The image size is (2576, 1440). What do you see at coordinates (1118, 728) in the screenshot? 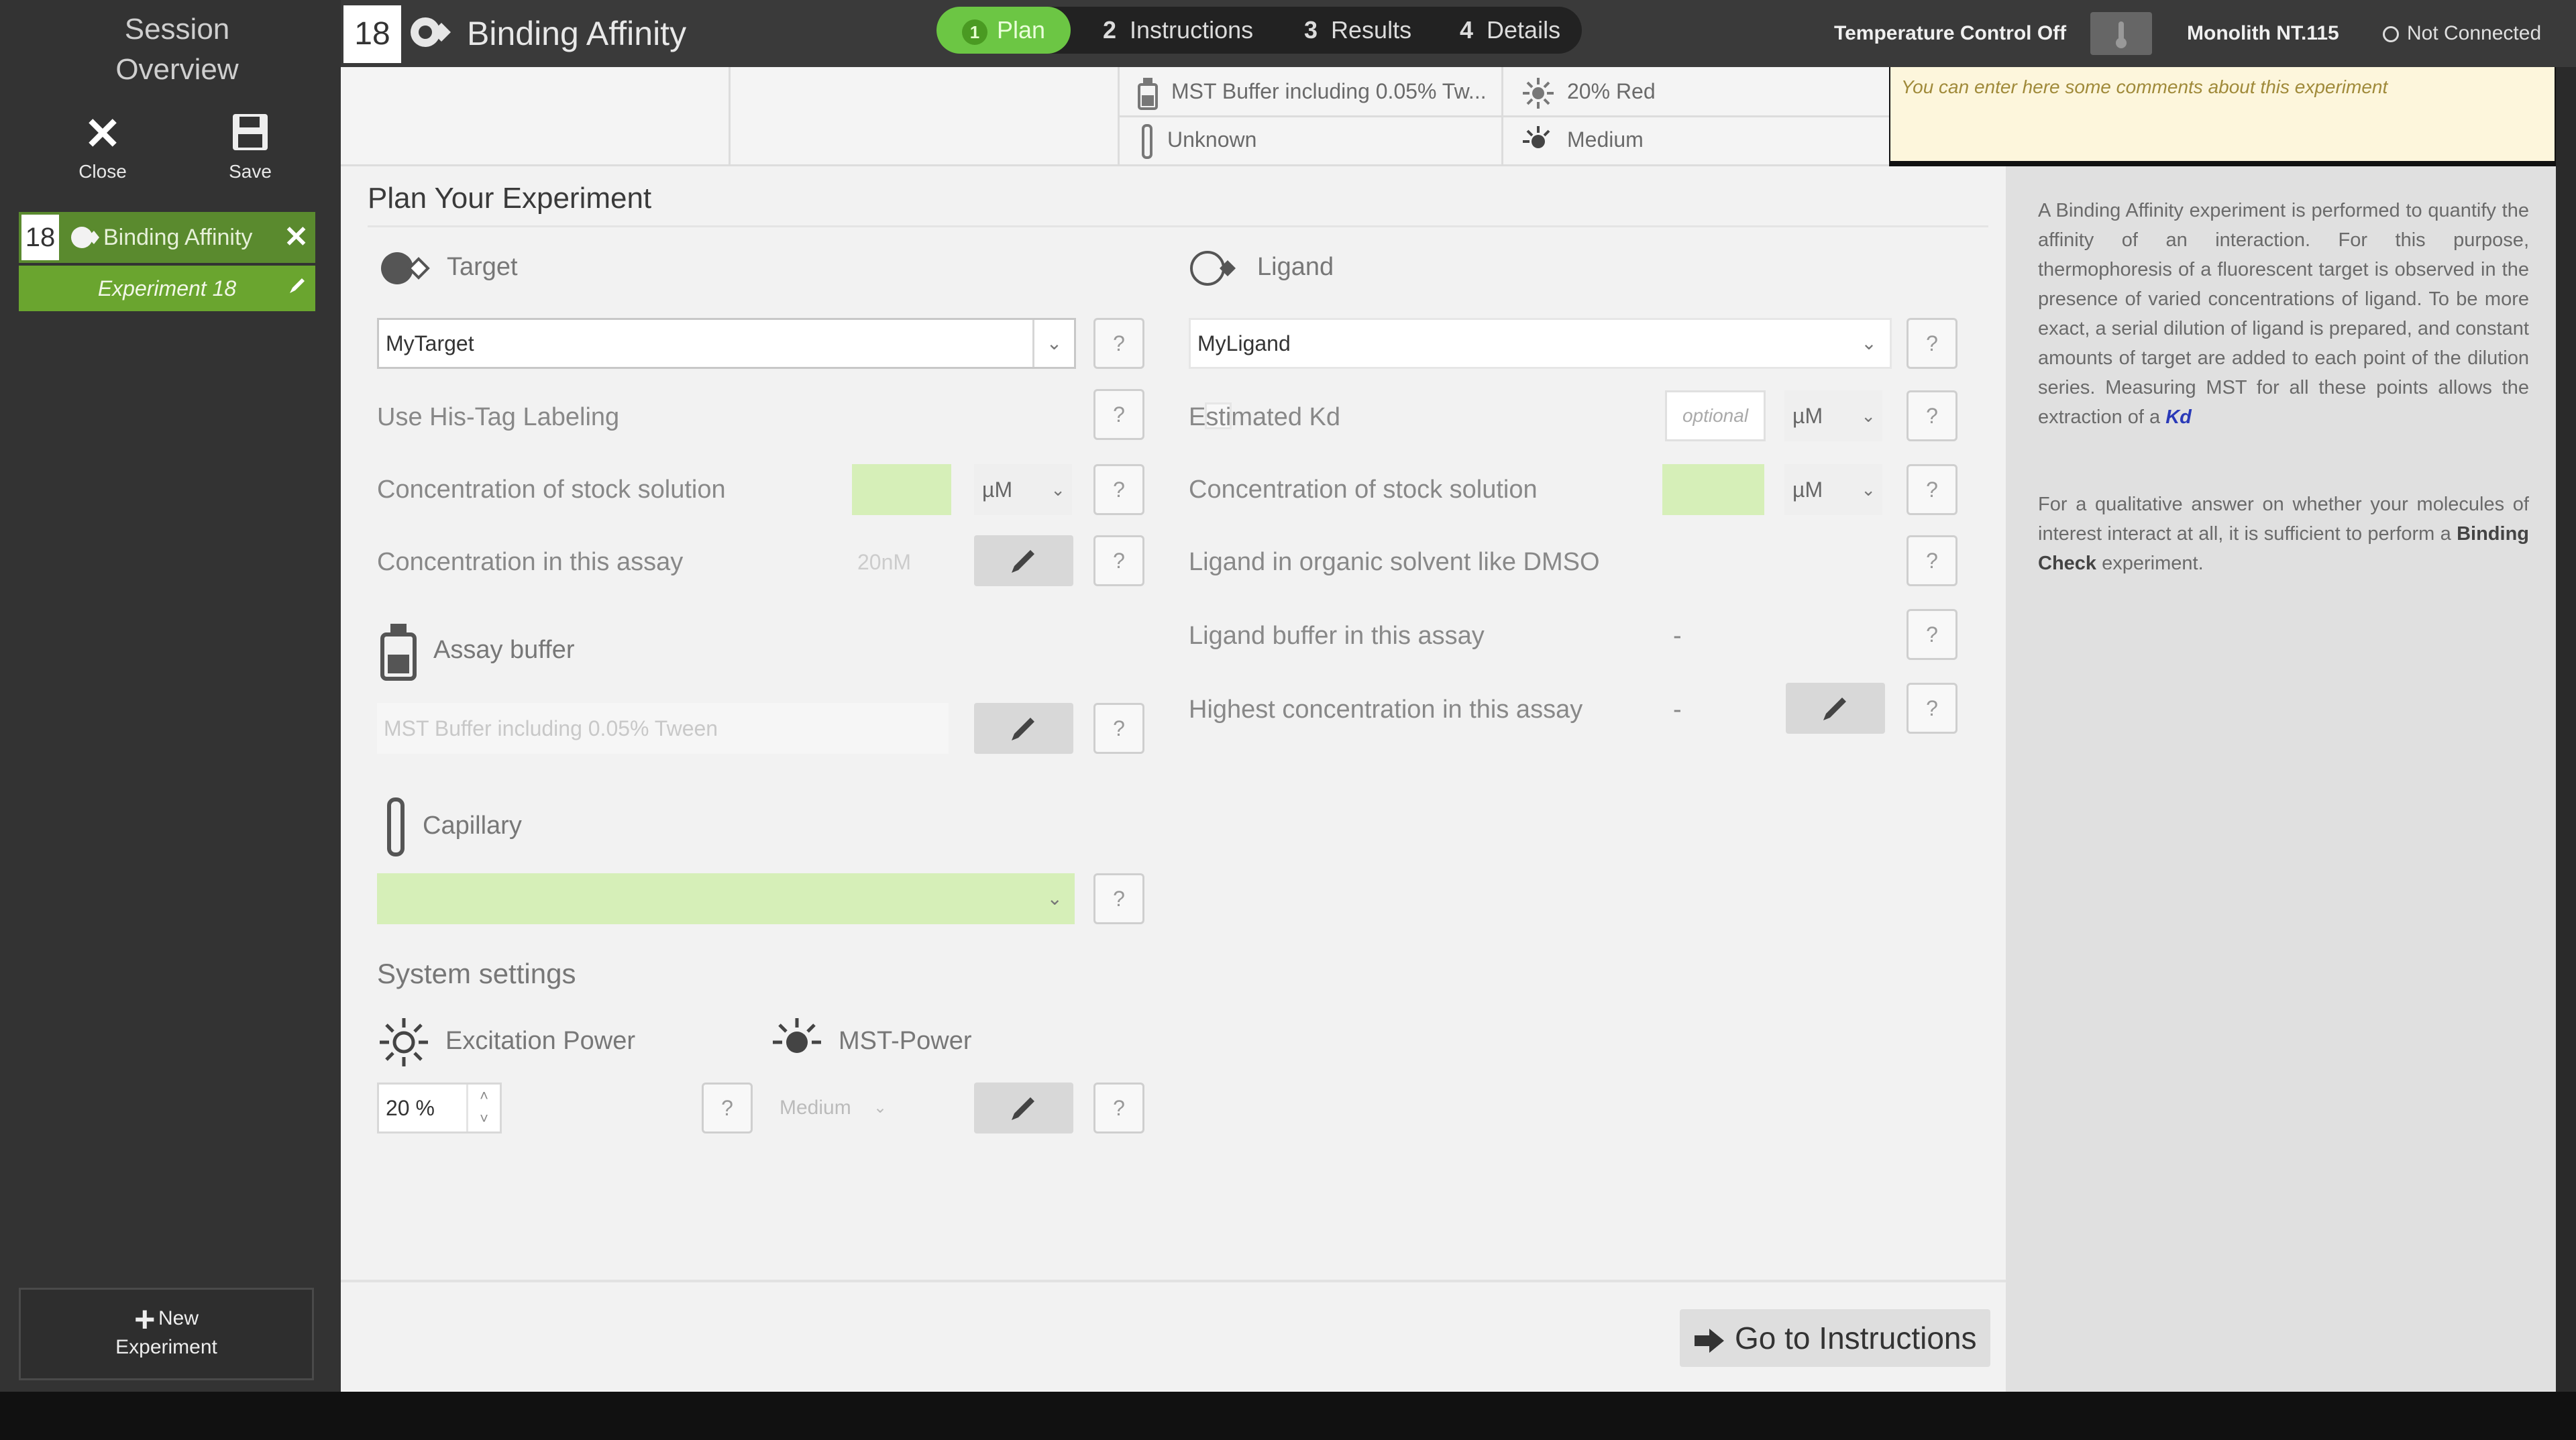
I see `assay-buffer-help-button: ?` at bounding box center [1118, 728].